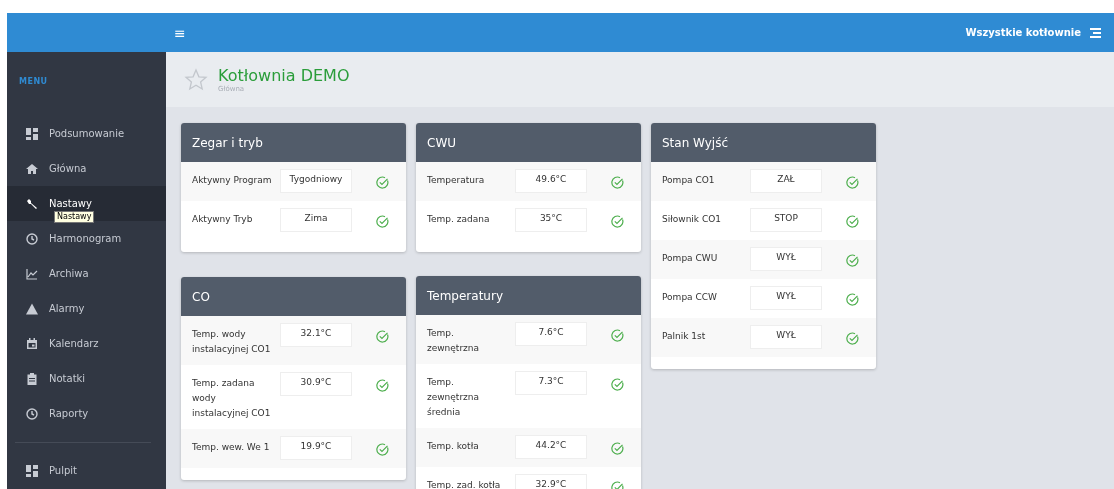 The image size is (1114, 489). I want to click on parameter-label: Temp. zewnętrzna średnia, so click(454, 397).